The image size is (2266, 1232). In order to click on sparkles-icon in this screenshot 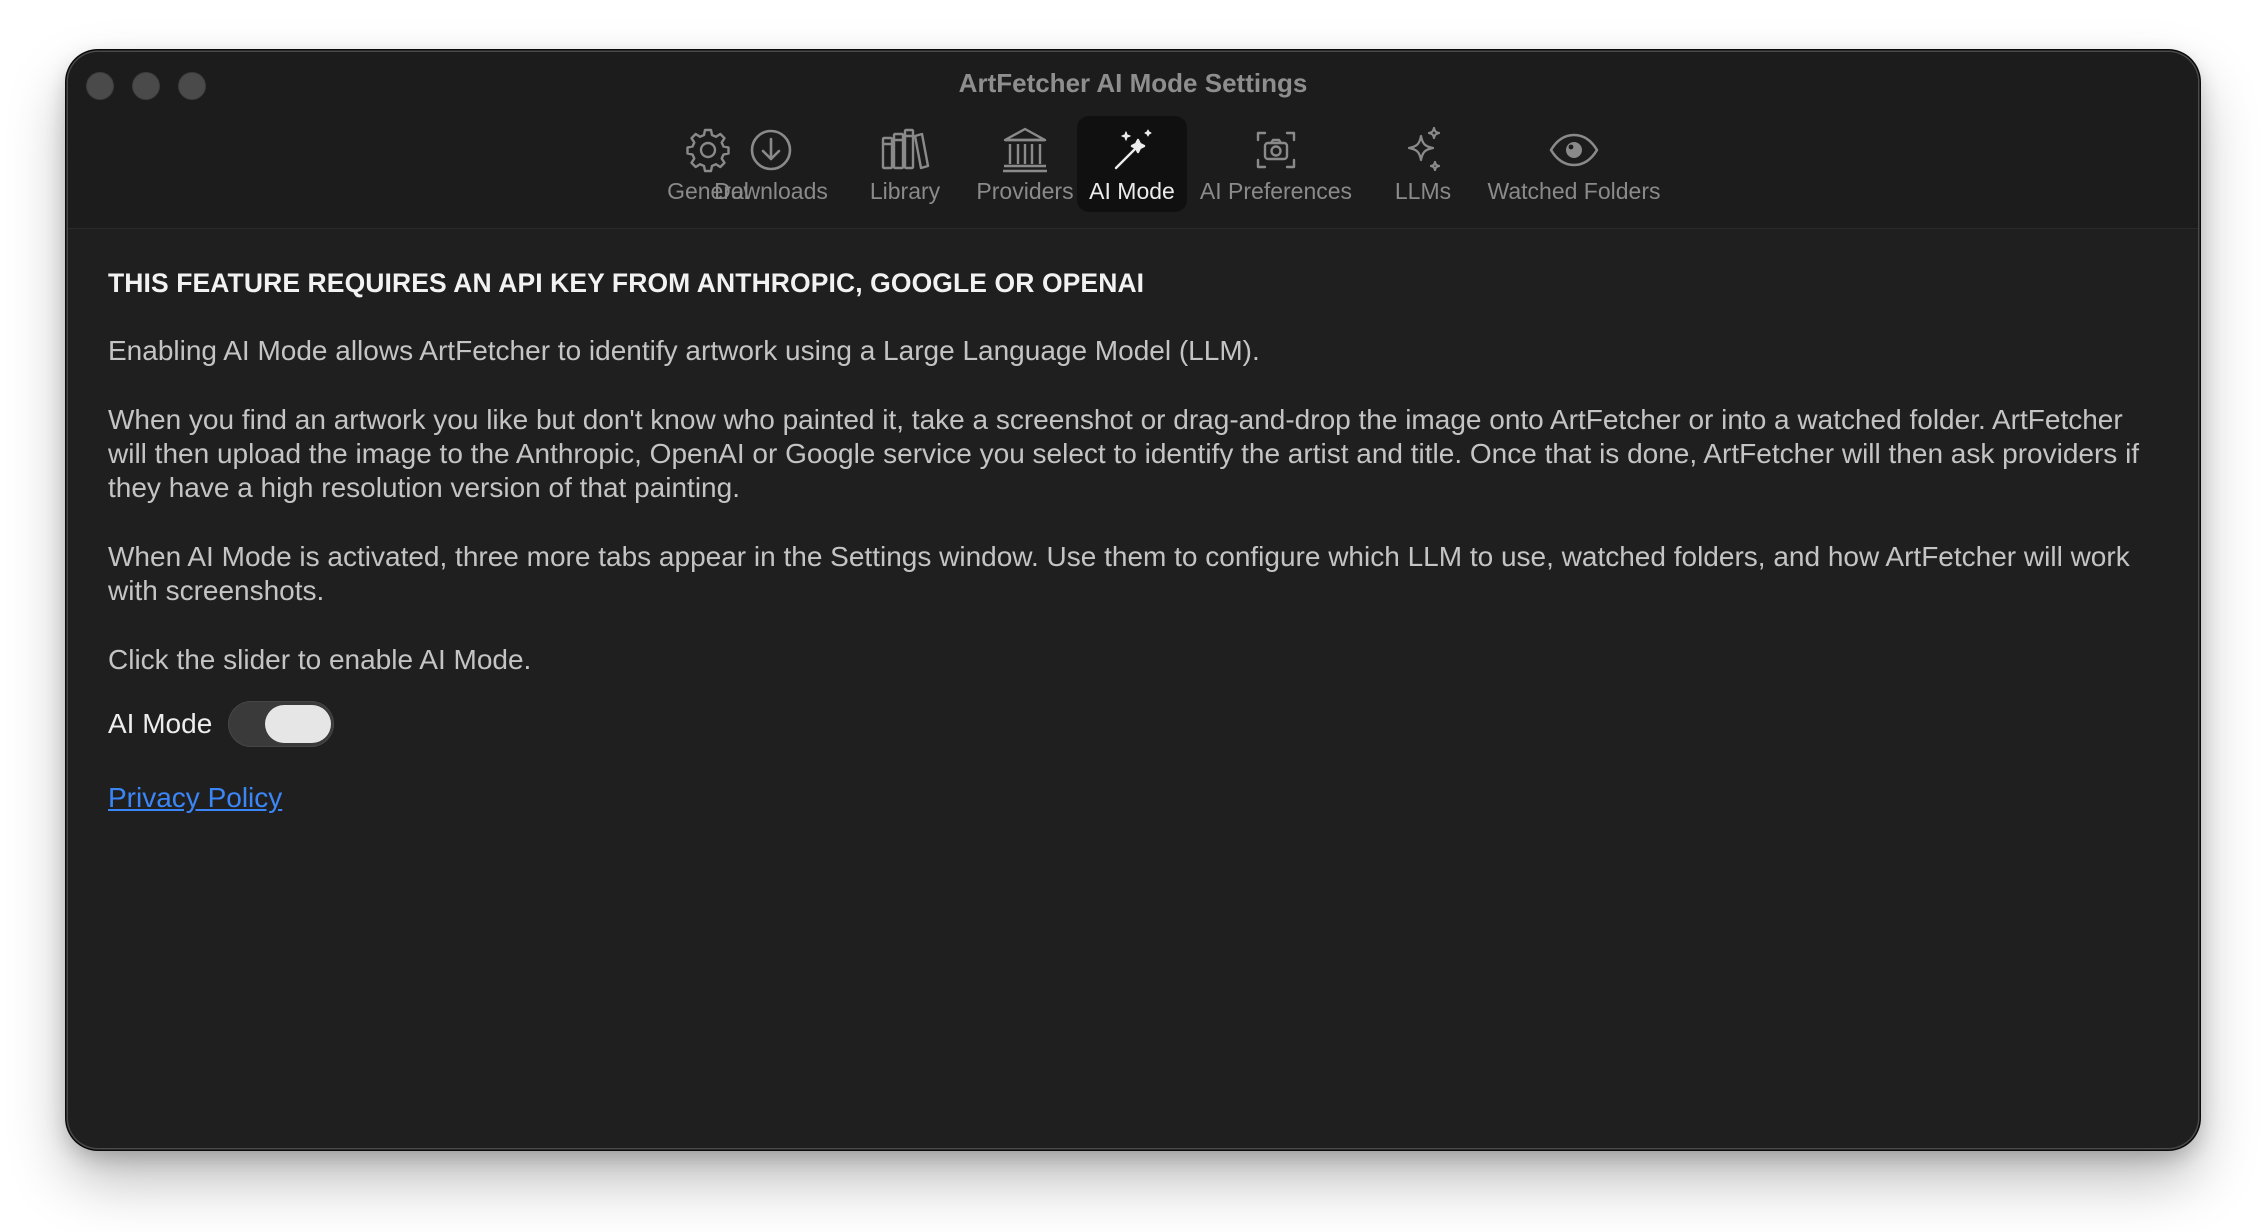, I will do `click(1423, 150)`.